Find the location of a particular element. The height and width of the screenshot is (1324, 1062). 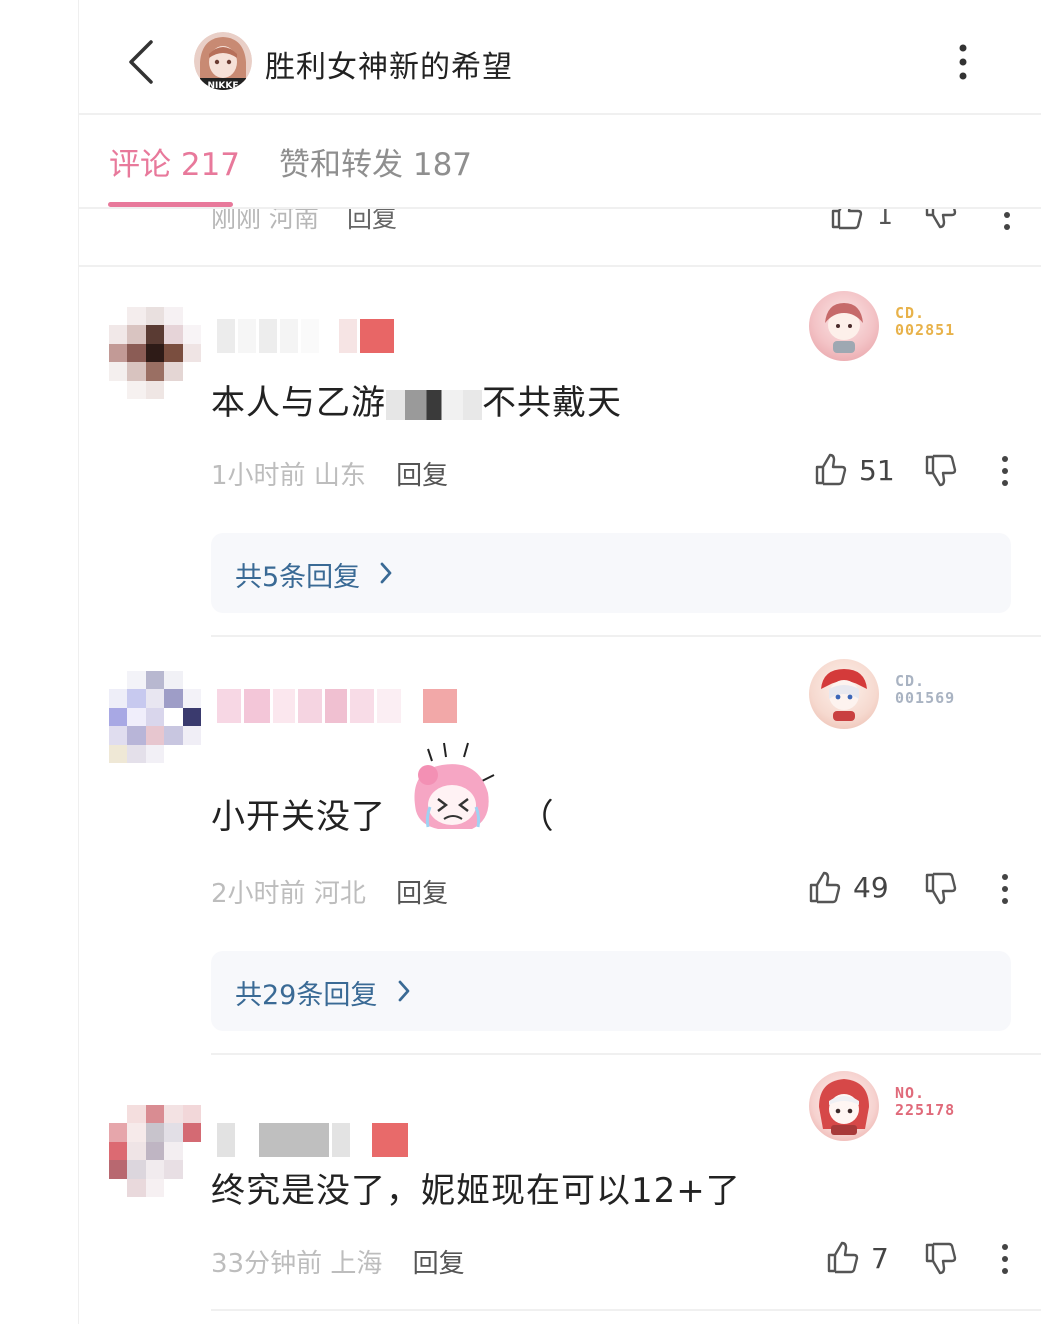

comment-text: 本人与乙游 不共戴天 is located at coordinates (416, 399).